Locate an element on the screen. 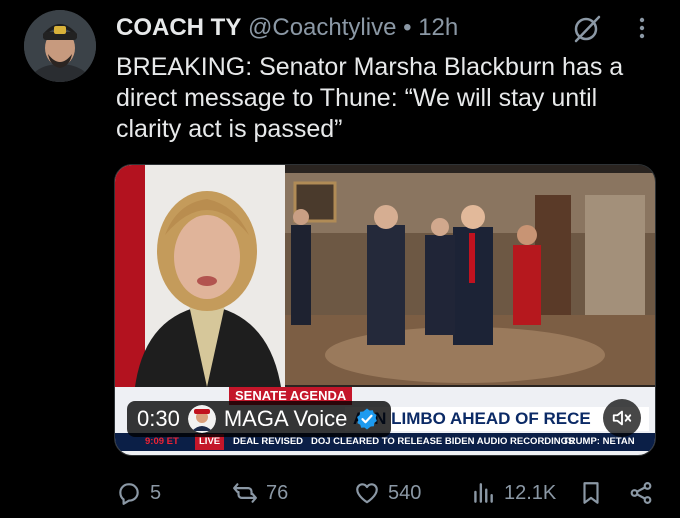 Image resolution: width=680 pixels, height=518 pixels. source-avatar is located at coordinates (201, 419).